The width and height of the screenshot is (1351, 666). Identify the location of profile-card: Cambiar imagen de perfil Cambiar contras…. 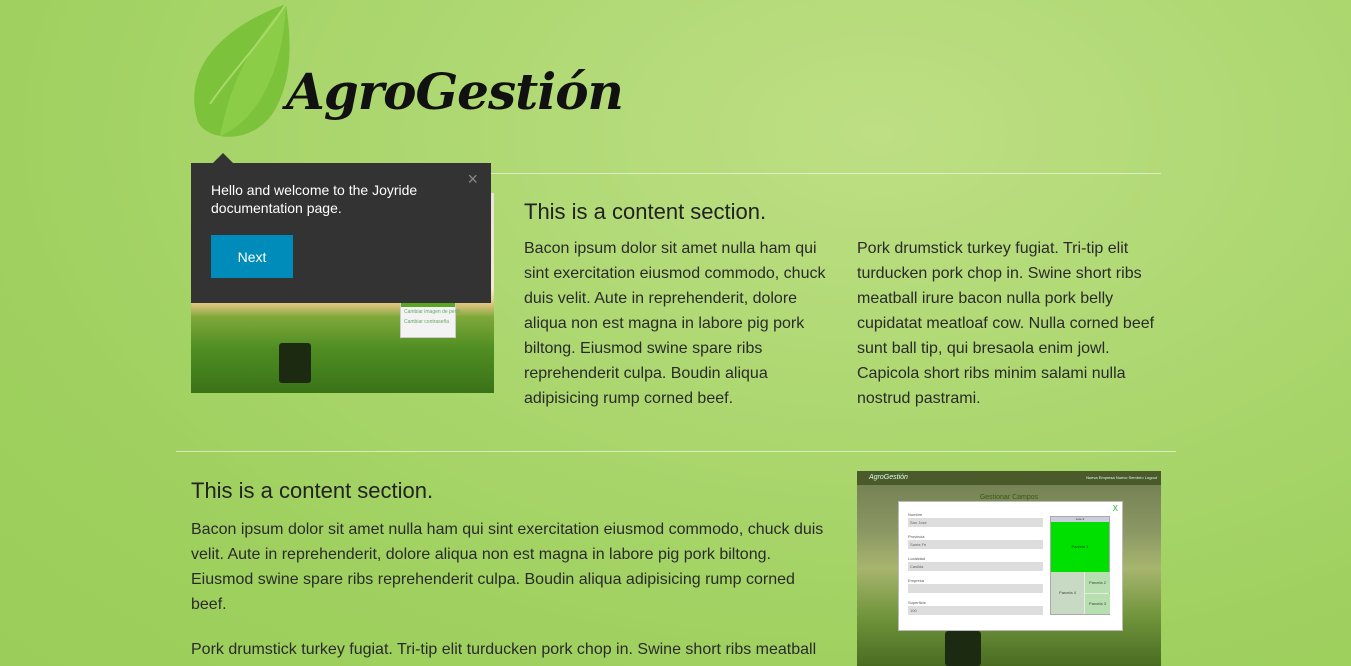
(430, 318).